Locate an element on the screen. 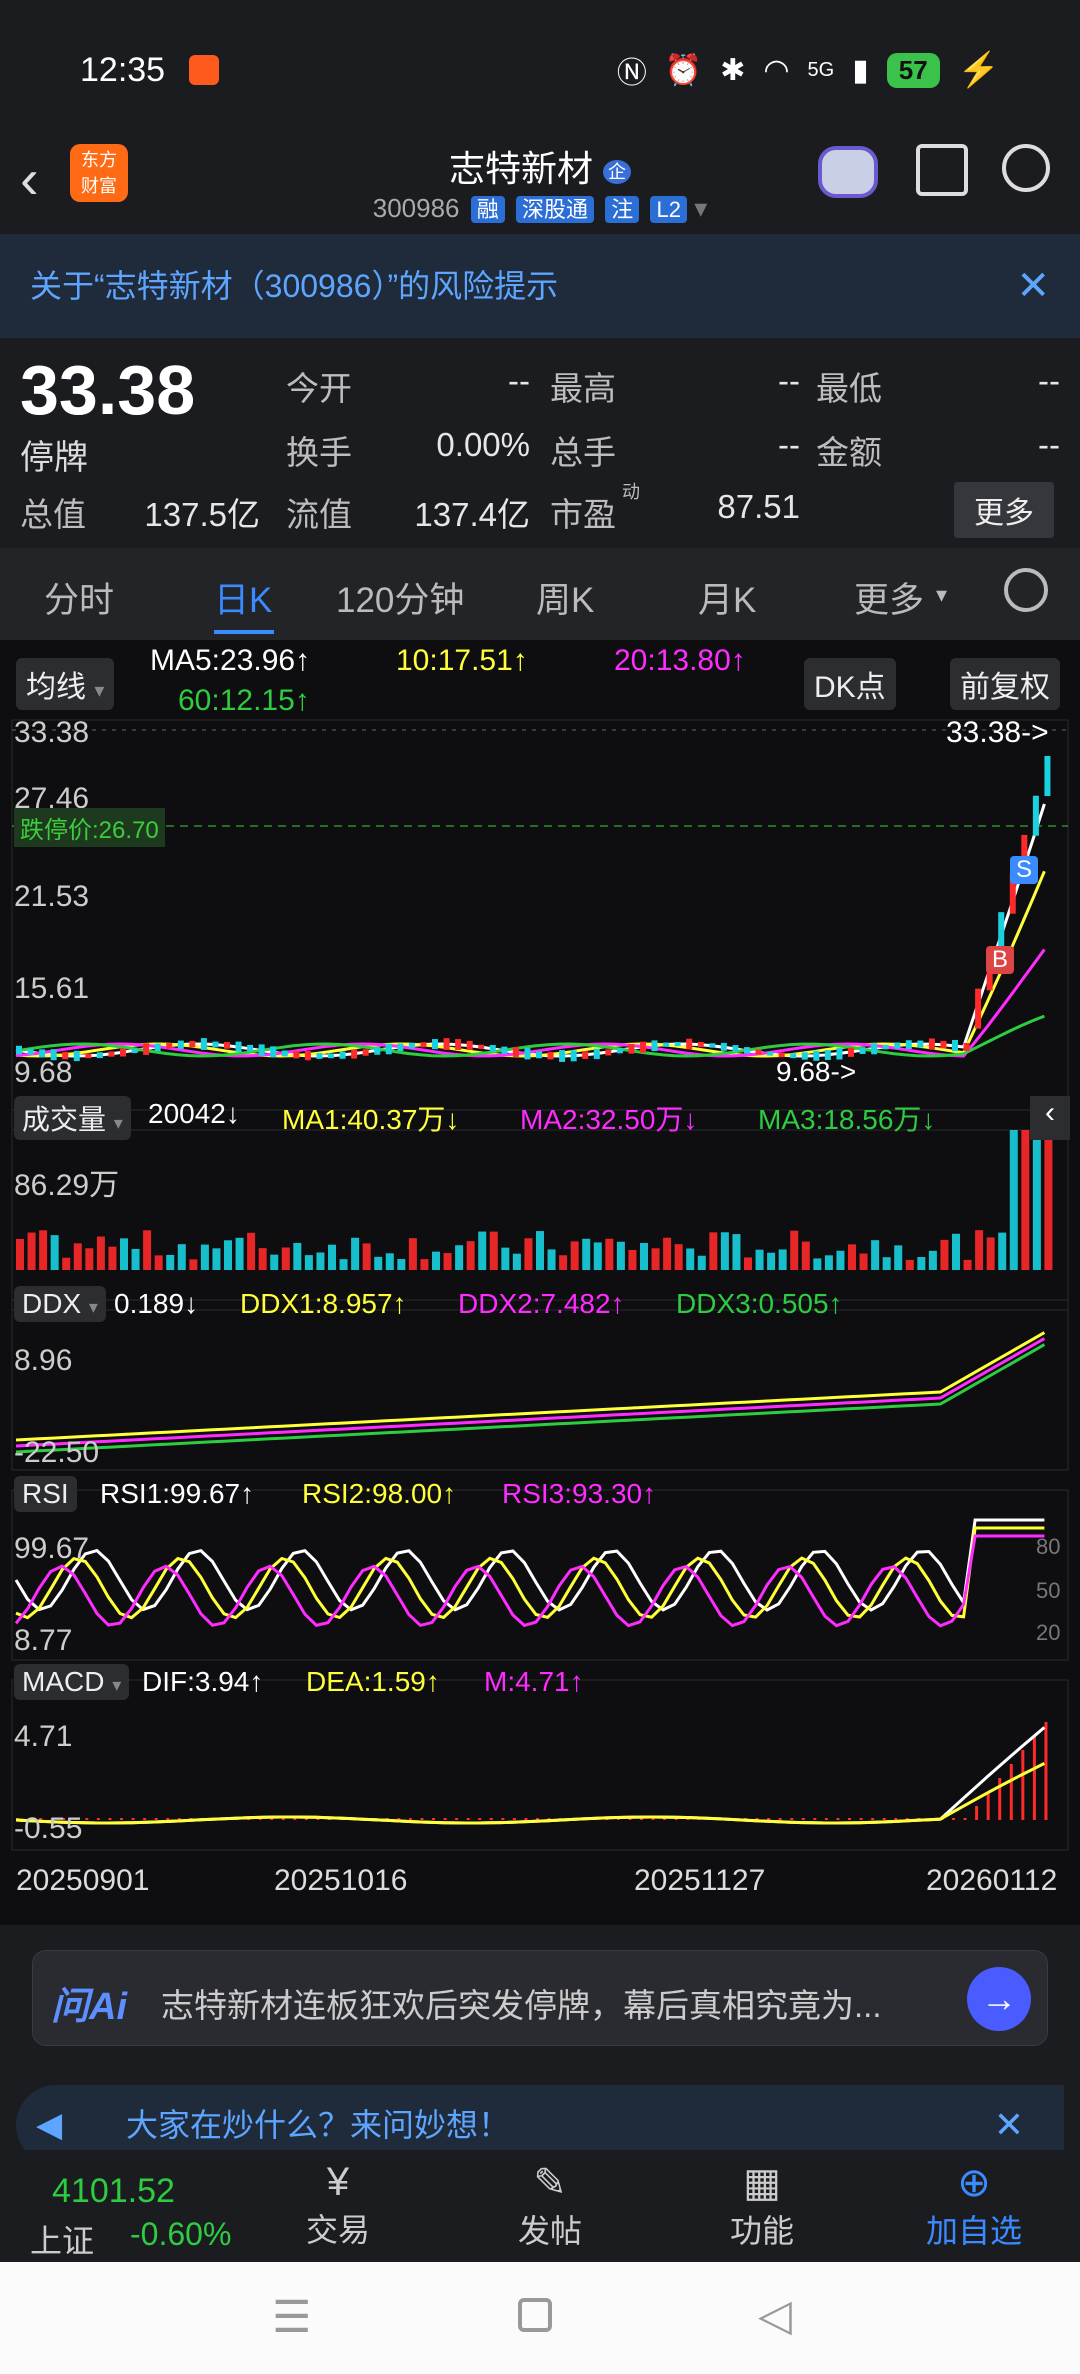  low-value: -- is located at coordinates (1049, 380).